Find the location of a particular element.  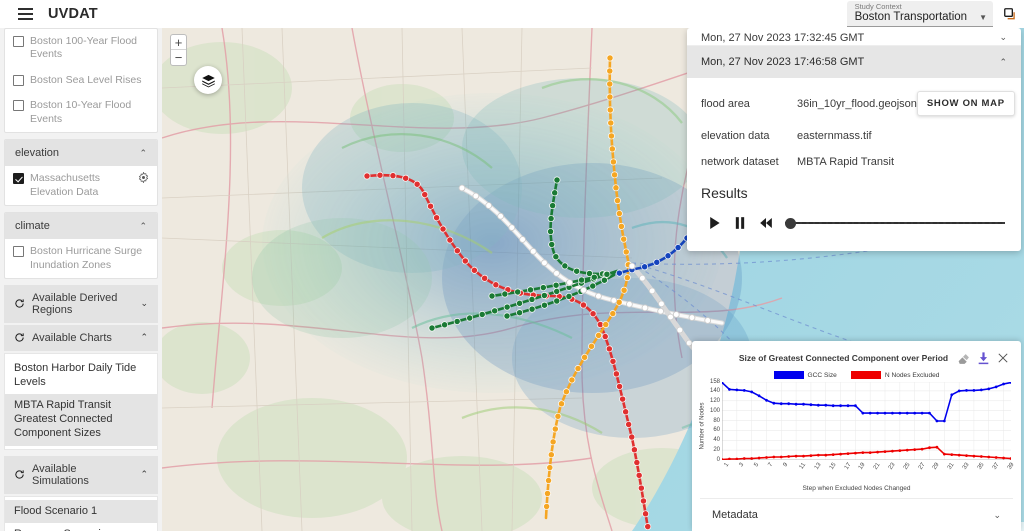

play-icon is located at coordinates (714, 223).